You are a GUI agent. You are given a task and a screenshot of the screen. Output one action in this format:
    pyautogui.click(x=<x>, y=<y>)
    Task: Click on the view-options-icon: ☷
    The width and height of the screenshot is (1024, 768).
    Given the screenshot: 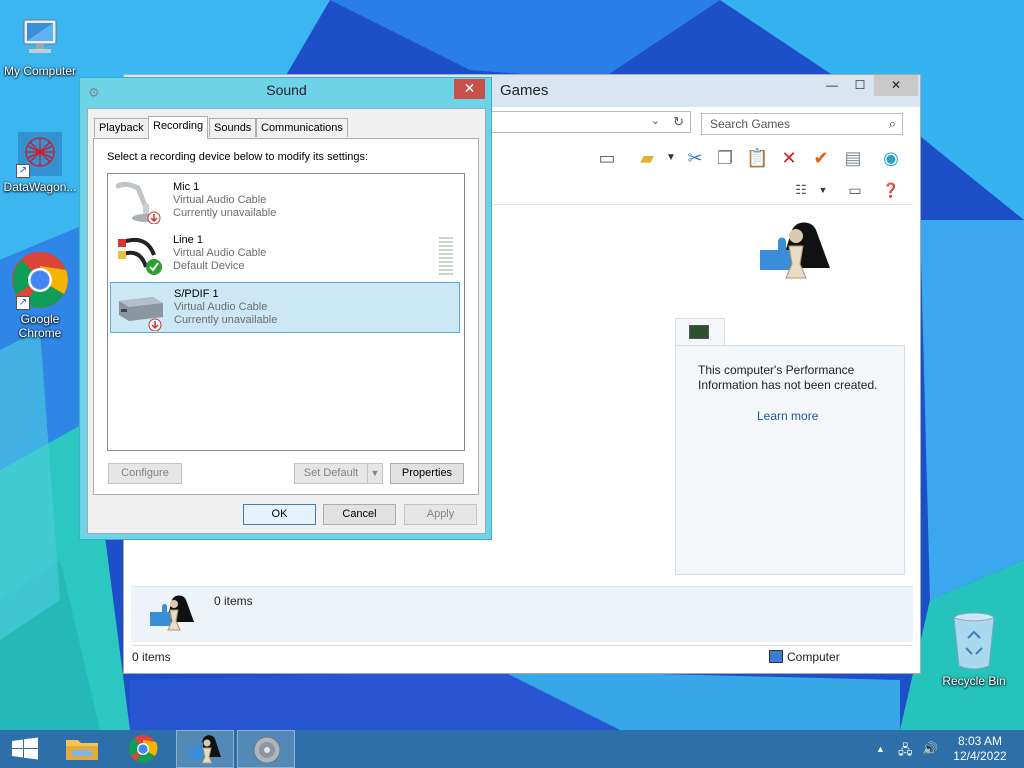 What is the action you would take?
    pyautogui.click(x=801, y=190)
    